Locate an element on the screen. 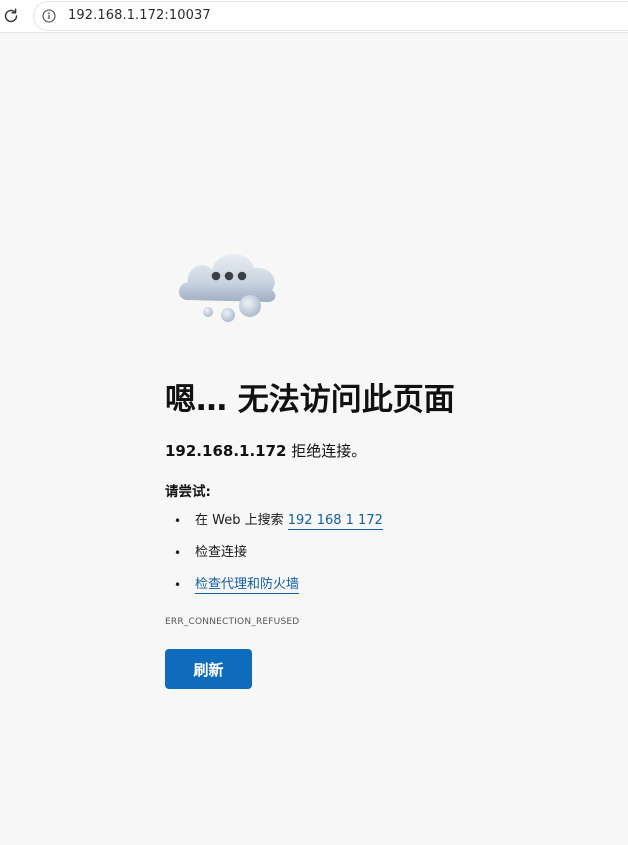 The width and height of the screenshot is (628, 845). suggestion-search: • 在 Web 上搜索 192 168 1 172 is located at coordinates (274, 522).